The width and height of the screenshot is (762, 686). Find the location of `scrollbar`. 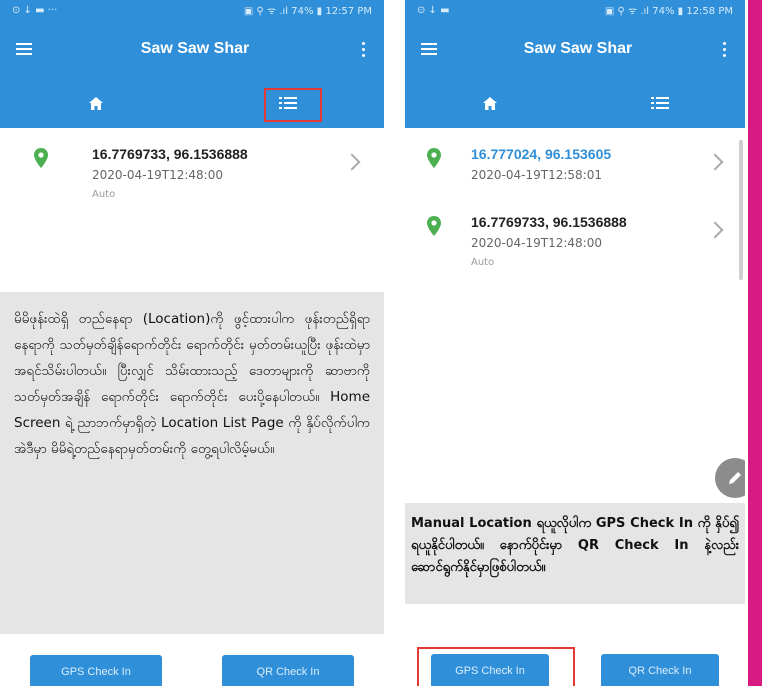

scrollbar is located at coordinates (741, 210).